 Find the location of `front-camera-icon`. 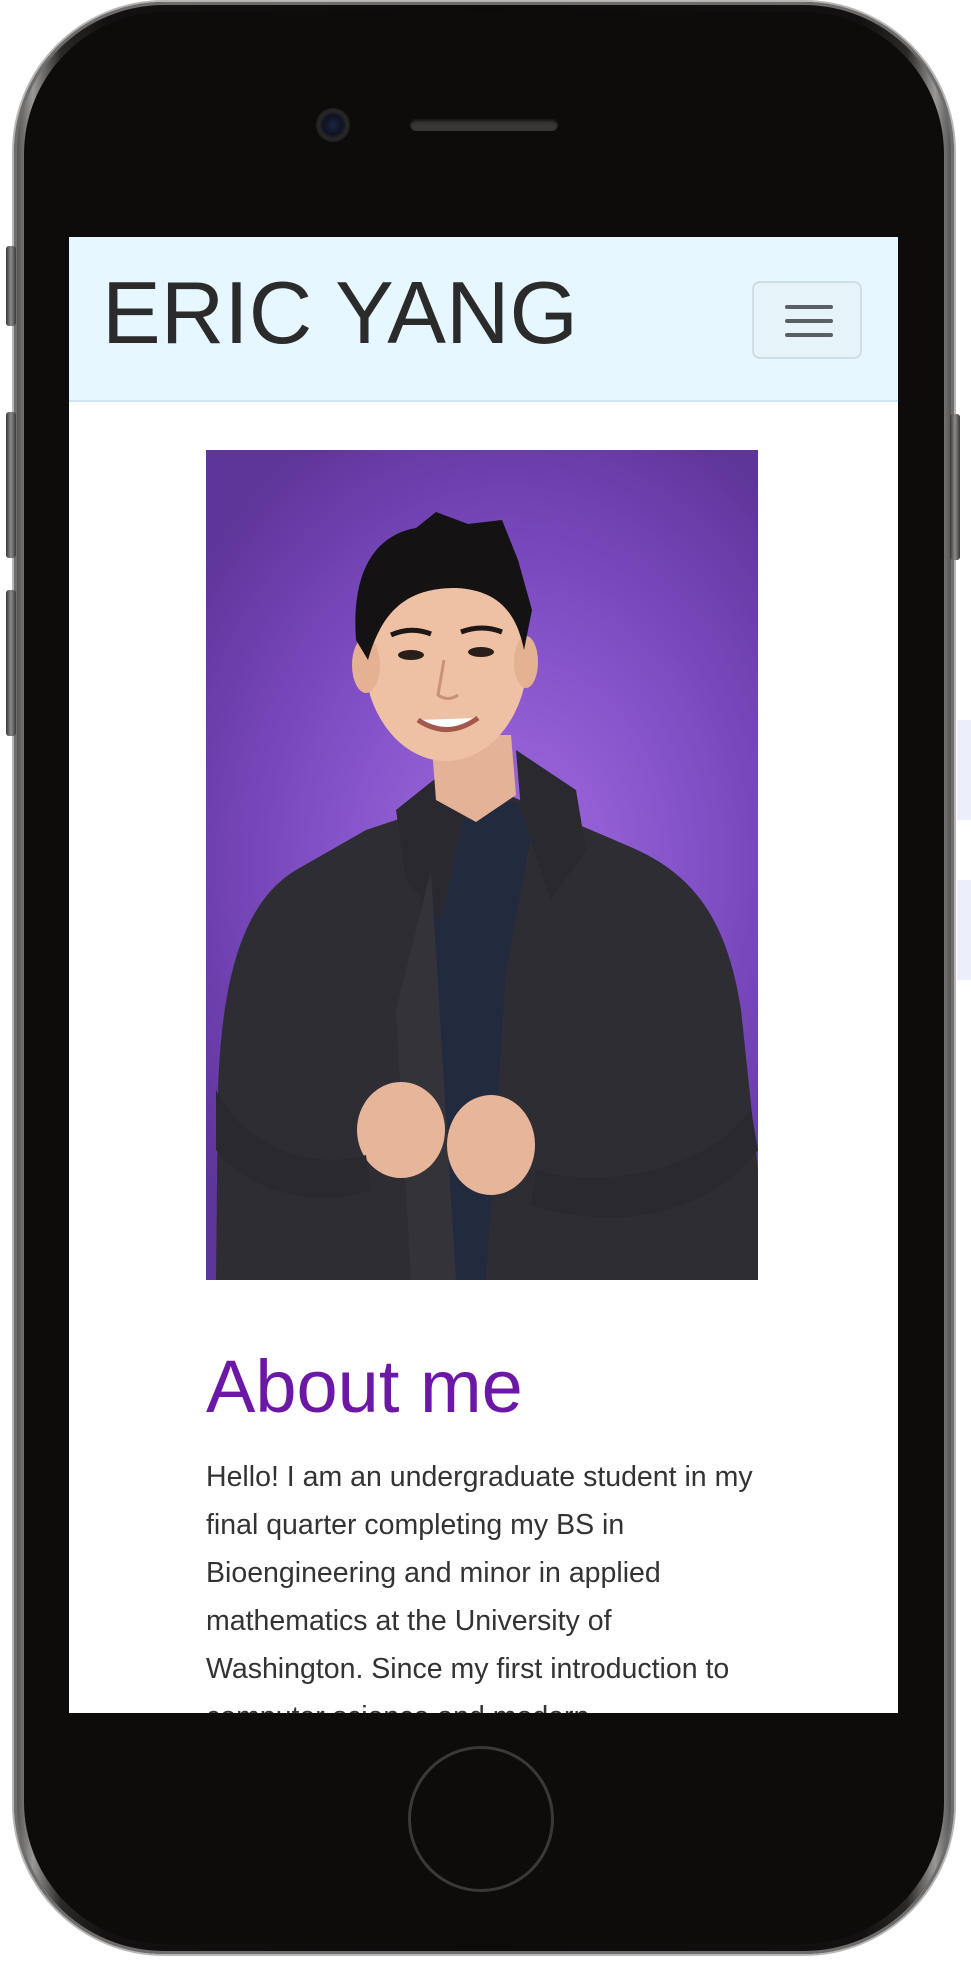

front-camera-icon is located at coordinates (333, 125).